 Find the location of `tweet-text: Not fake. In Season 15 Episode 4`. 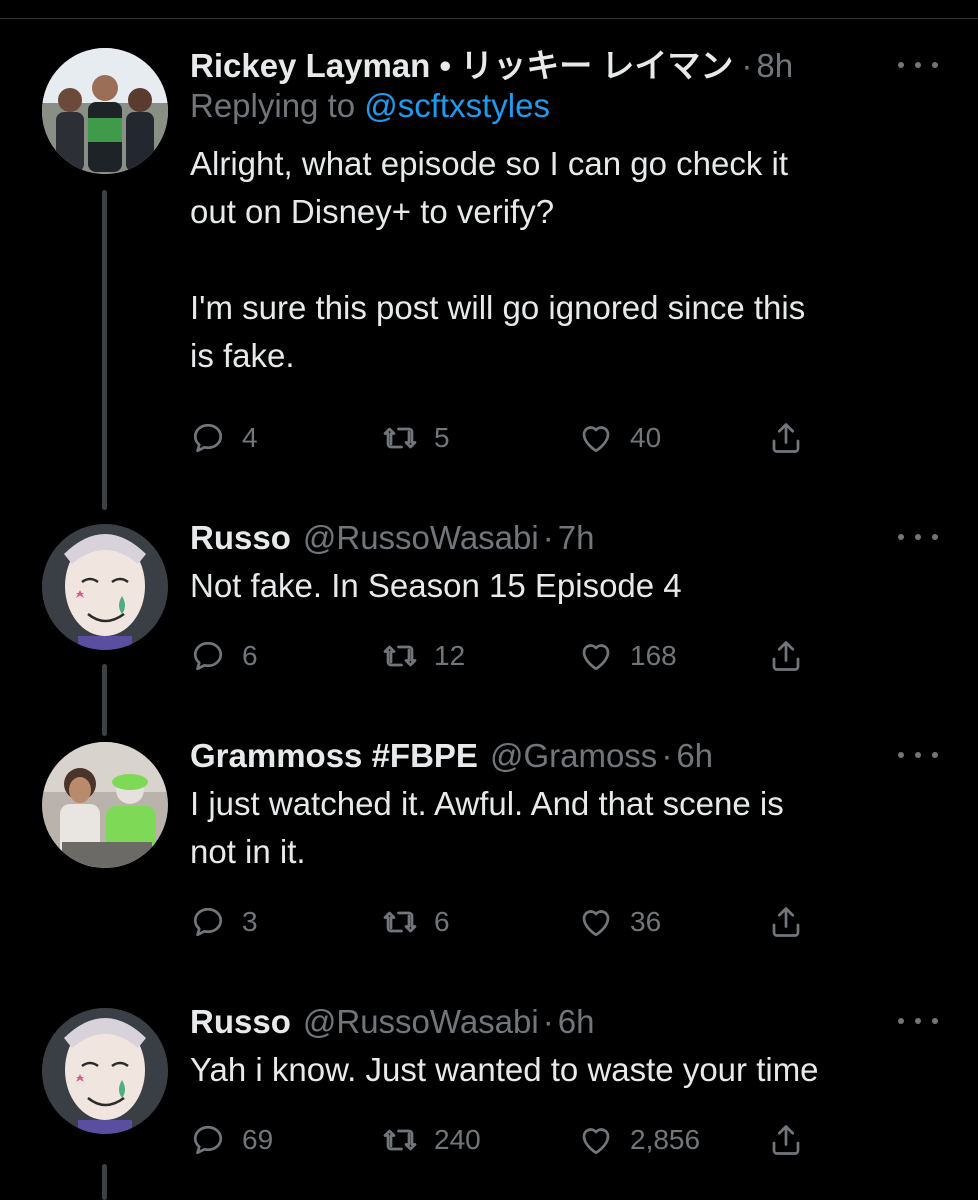

tweet-text: Not fake. In Season 15 Episode 4 is located at coordinates (436, 585).